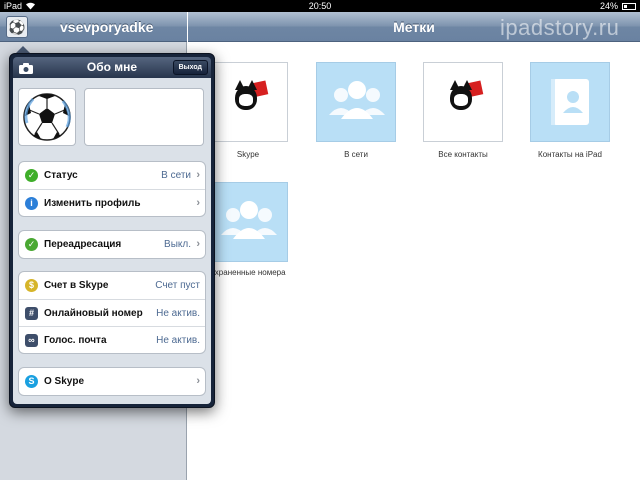 This screenshot has width=640, height=480. I want to click on status-bar: iPad 20:50 24%, so click(320, 6).